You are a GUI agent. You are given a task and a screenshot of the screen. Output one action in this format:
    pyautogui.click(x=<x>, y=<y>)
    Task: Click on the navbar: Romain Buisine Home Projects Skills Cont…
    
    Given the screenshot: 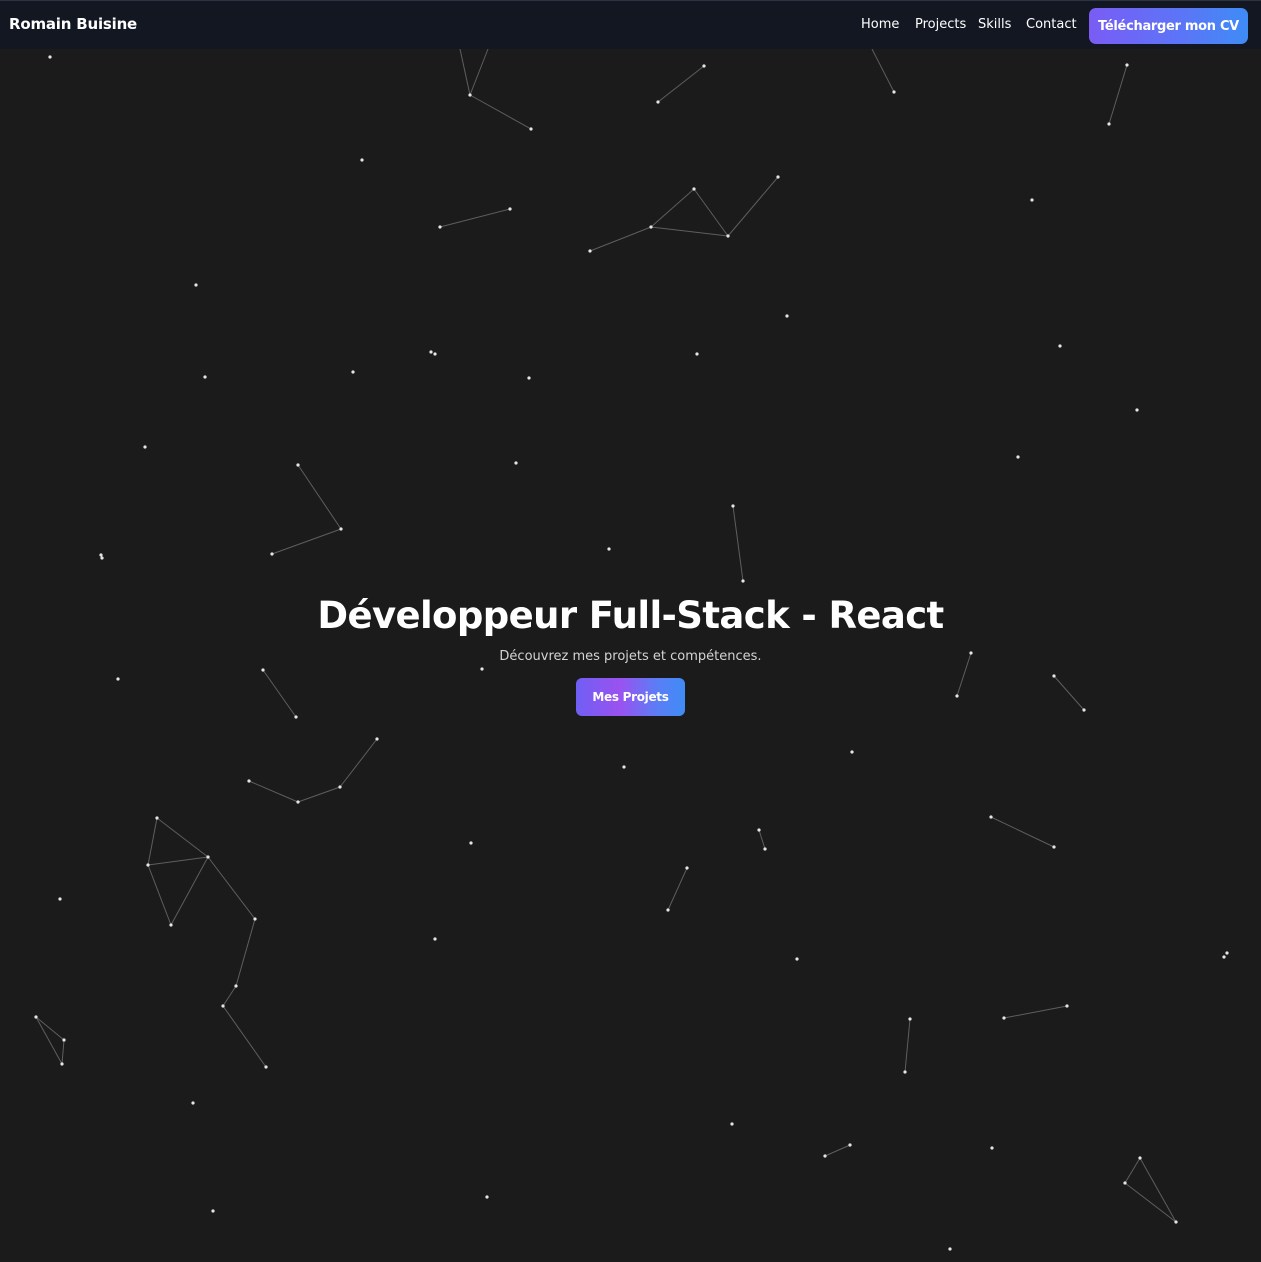 What is the action you would take?
    pyautogui.click(x=630, y=24)
    